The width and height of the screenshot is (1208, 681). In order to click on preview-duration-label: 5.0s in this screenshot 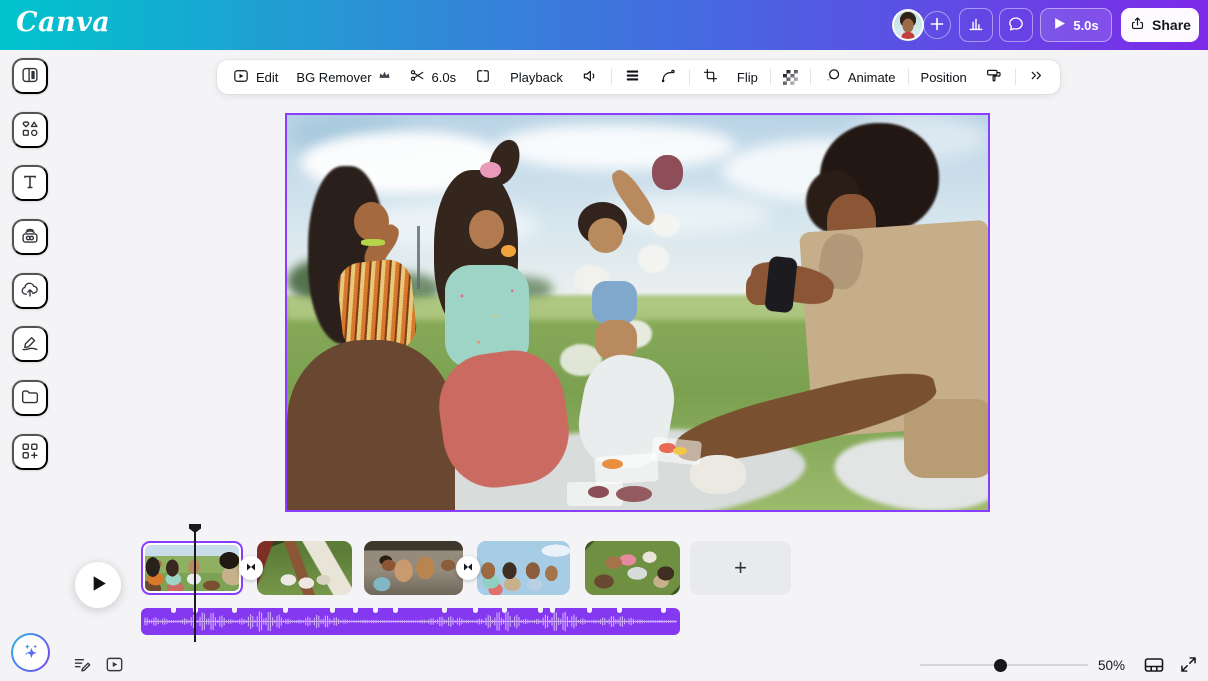, I will do `click(1086, 25)`.